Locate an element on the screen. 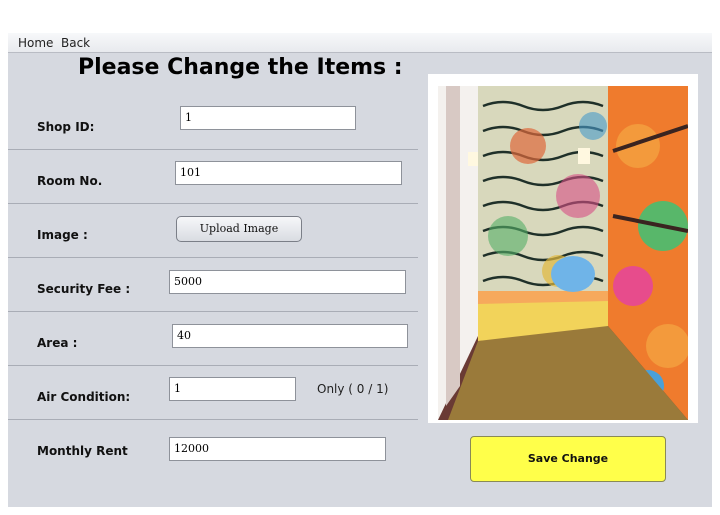 The width and height of the screenshot is (720, 515). monthly-rent-field: 12000 is located at coordinates (277, 449).